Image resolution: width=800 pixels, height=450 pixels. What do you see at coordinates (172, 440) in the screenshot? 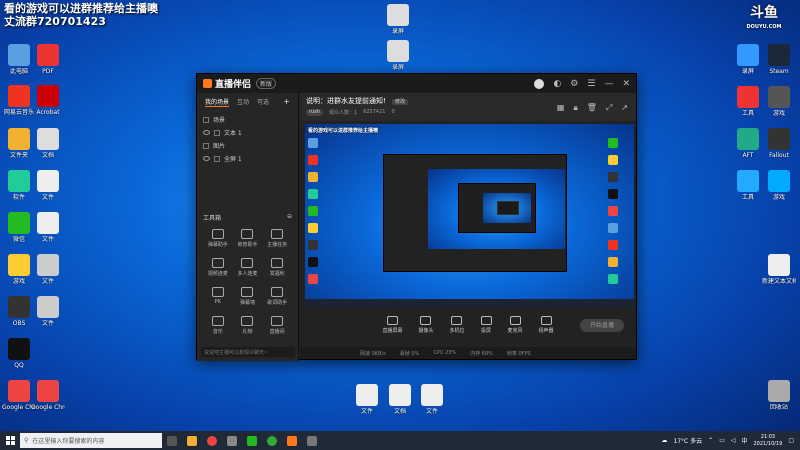
I see `task-view-icon` at bounding box center [172, 440].